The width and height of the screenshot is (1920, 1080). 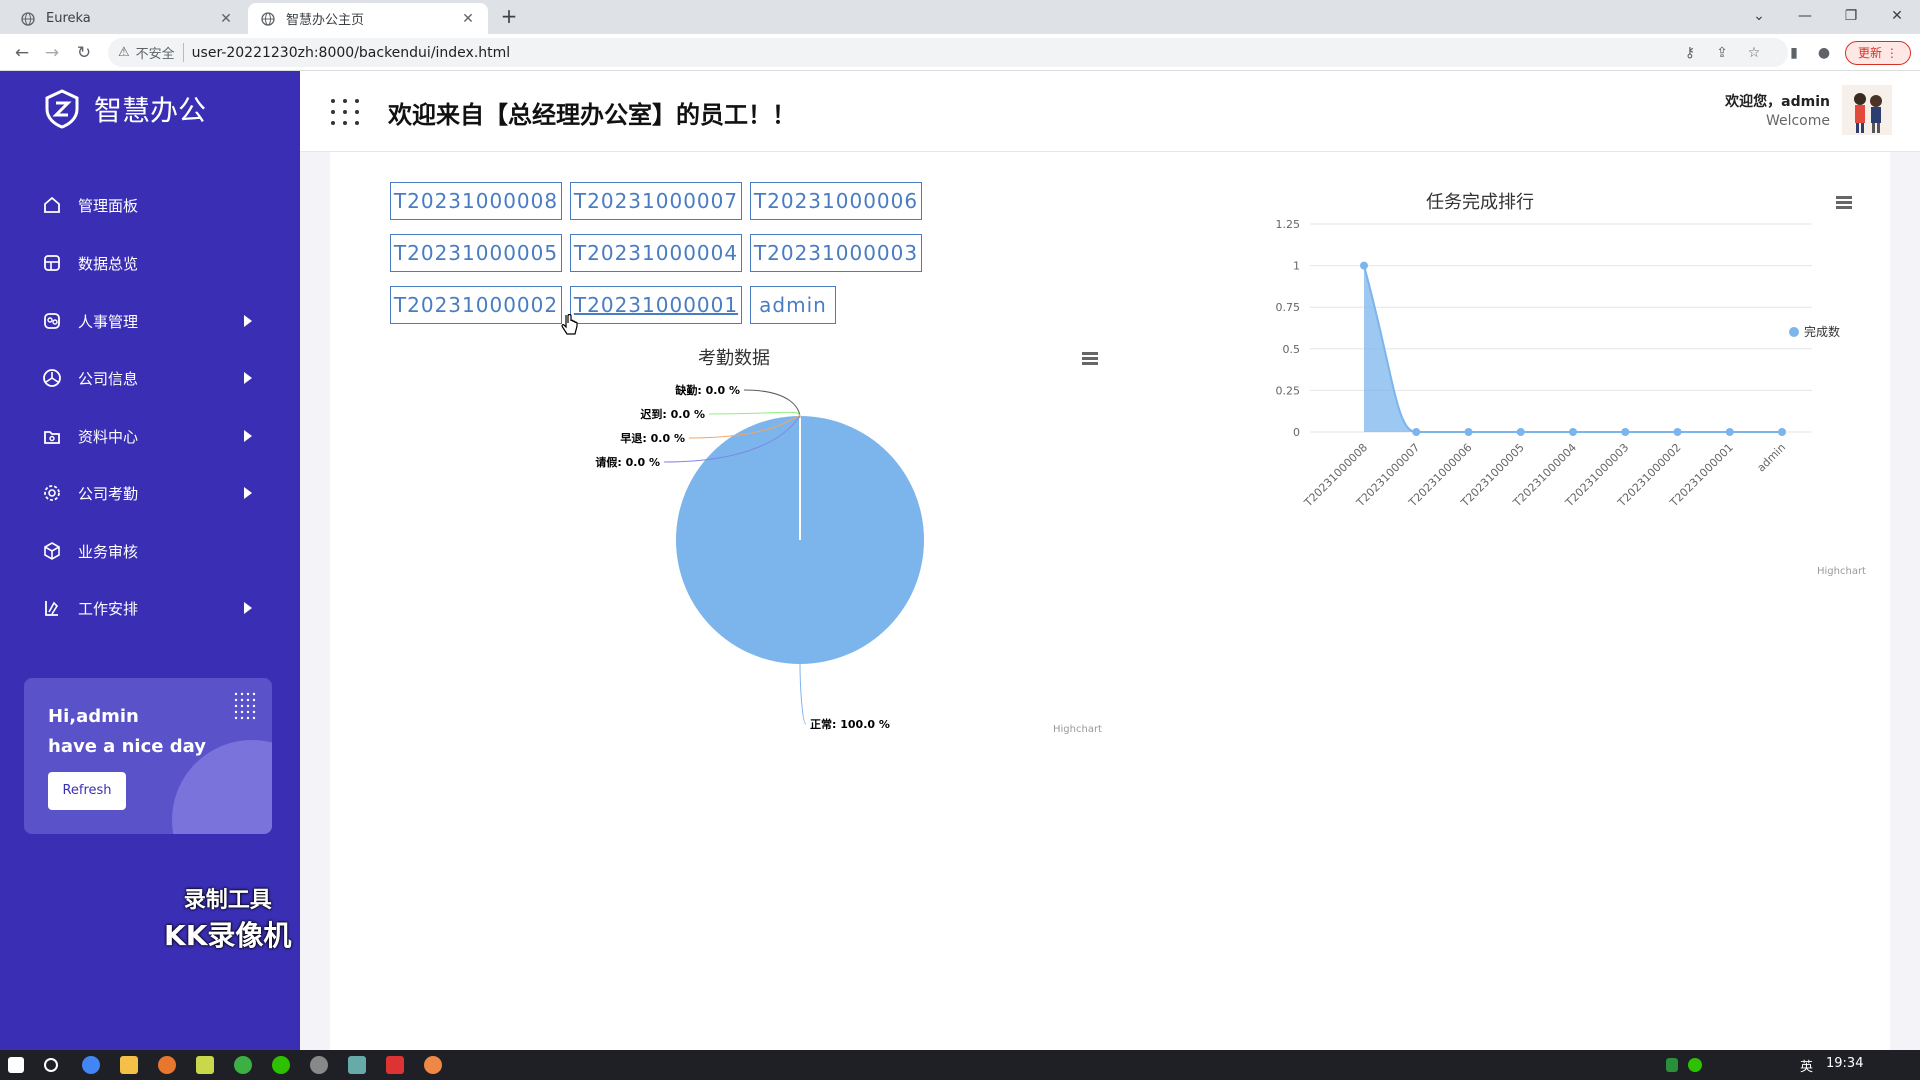 I want to click on chevron-down-icon: ⌄, so click(x=1759, y=16).